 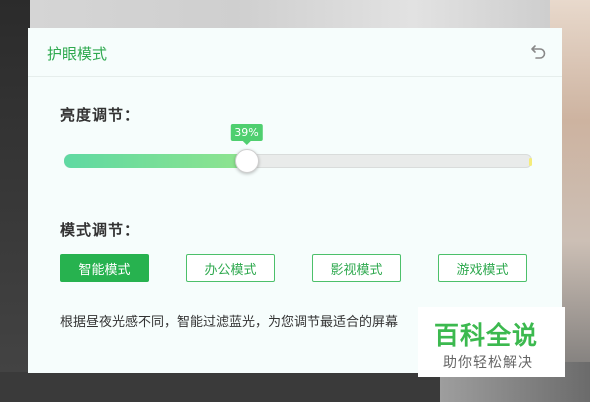 I want to click on watermark-title: 百科全说, so click(x=486, y=335).